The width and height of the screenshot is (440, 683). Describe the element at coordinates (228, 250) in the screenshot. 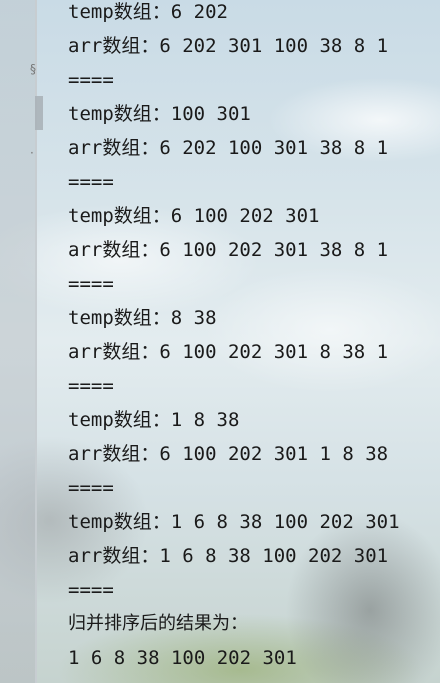

I see `output-line: arr数组：6 100 202 301 38 8 1` at that location.